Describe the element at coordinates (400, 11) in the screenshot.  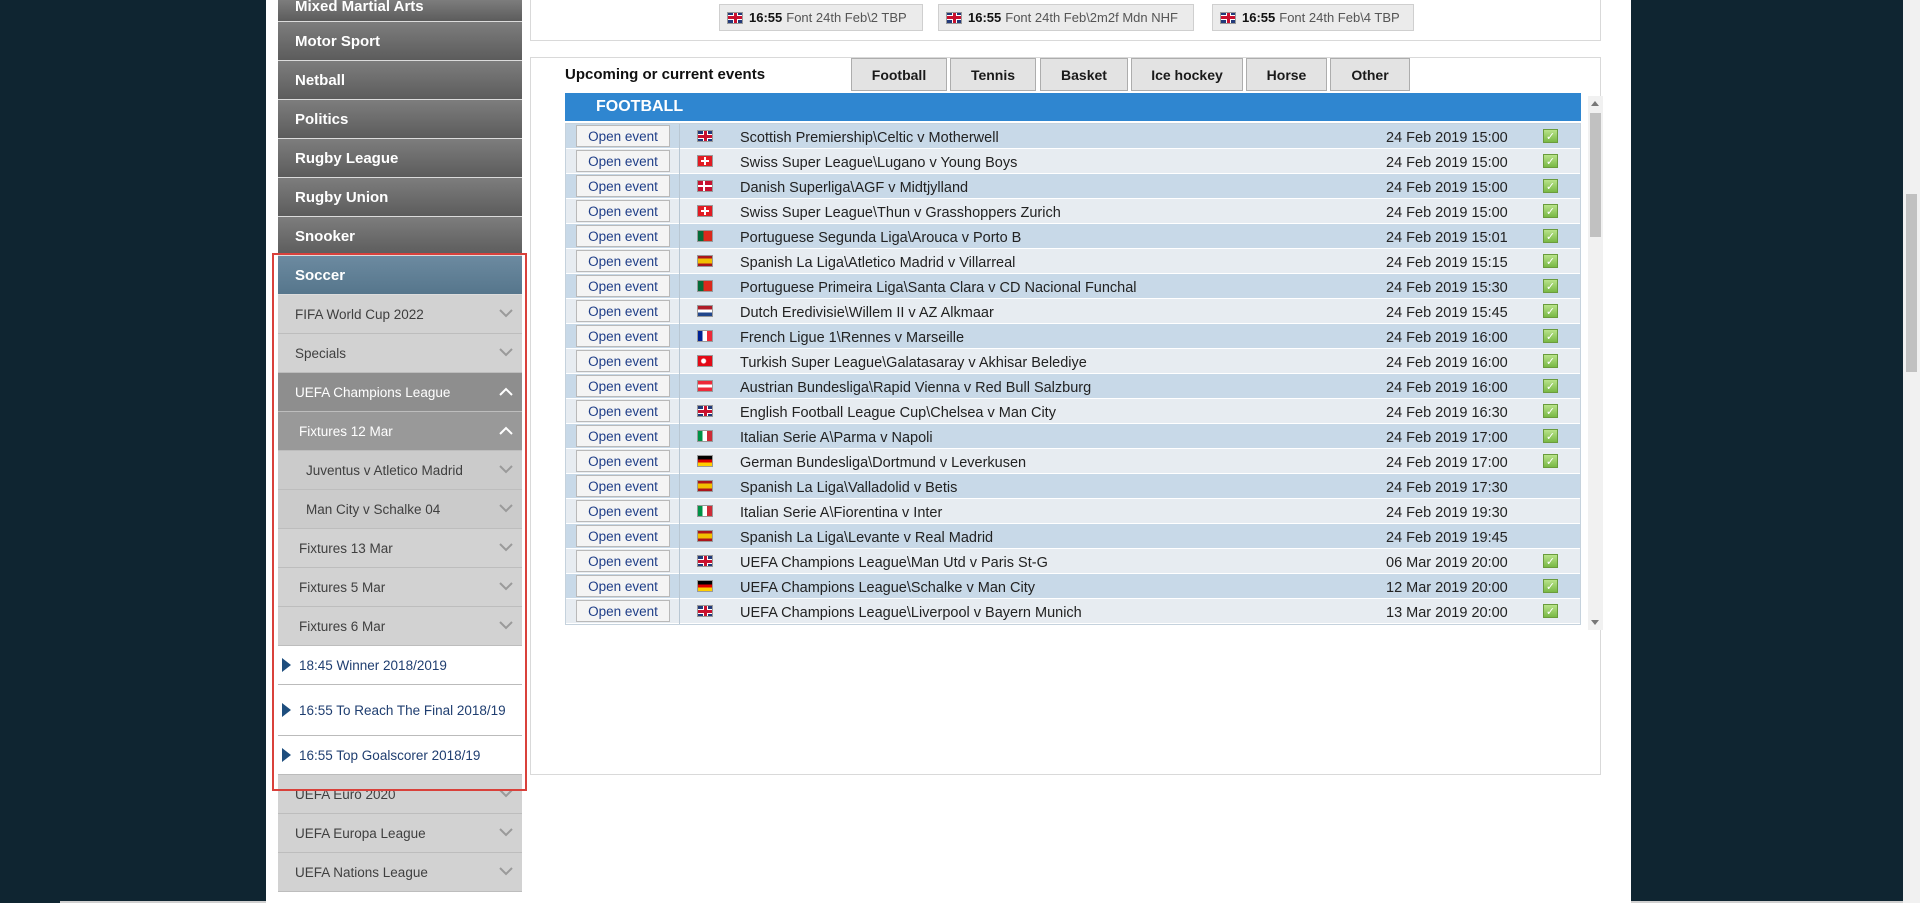
I see `sport-item-mixed-martial-arts: Mixed Martial Arts` at that location.